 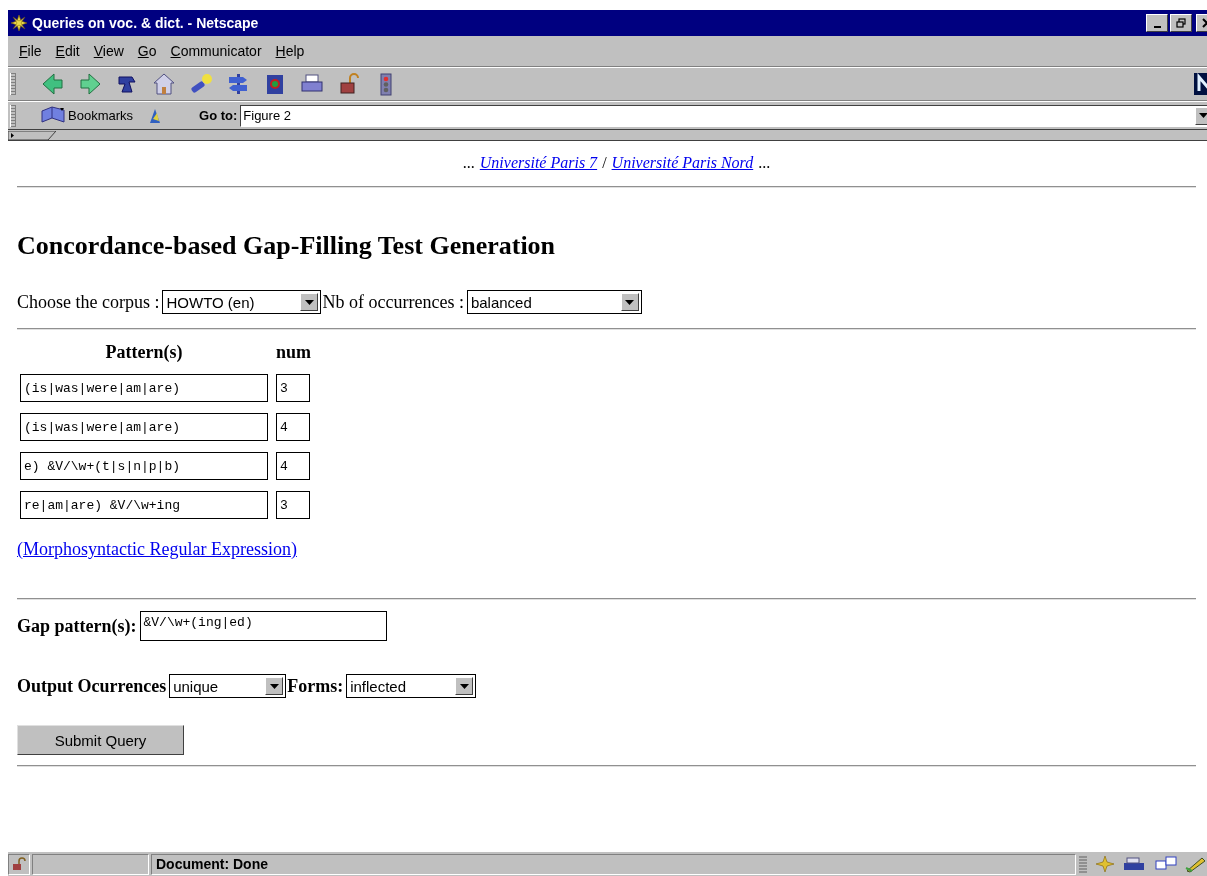 I want to click on help-link: (Morphosyntactic Regular Expression), so click(x=157, y=549).